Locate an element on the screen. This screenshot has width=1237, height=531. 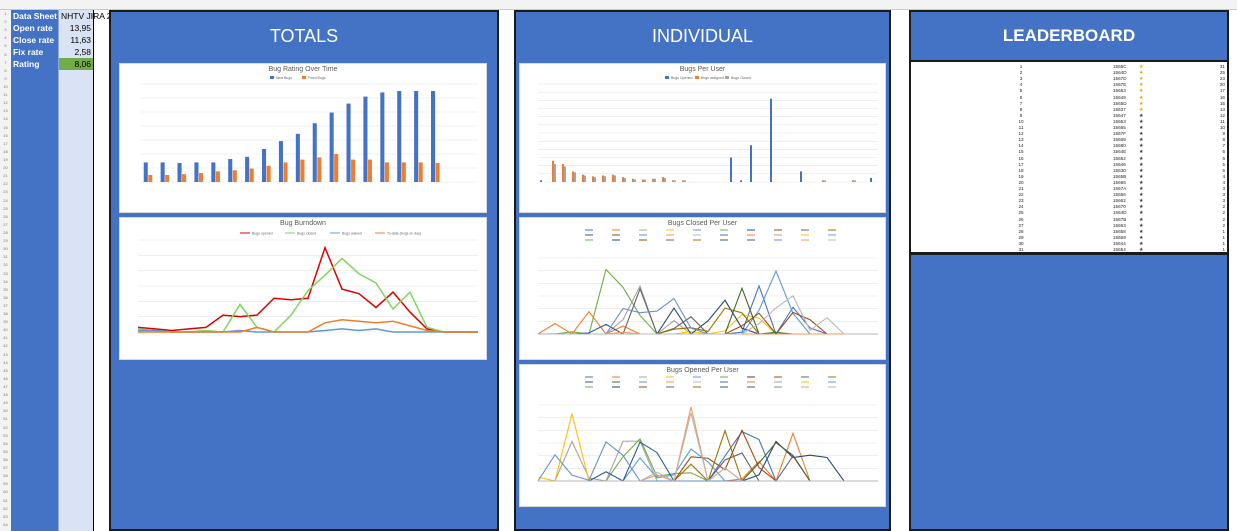
row-number: 4 is located at coordinates (5, 38).